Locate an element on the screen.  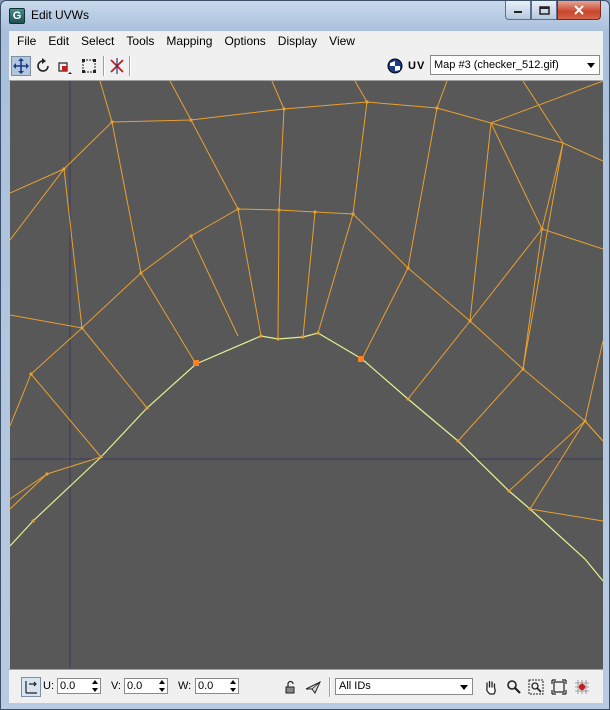
show-map-button is located at coordinates (395, 66).